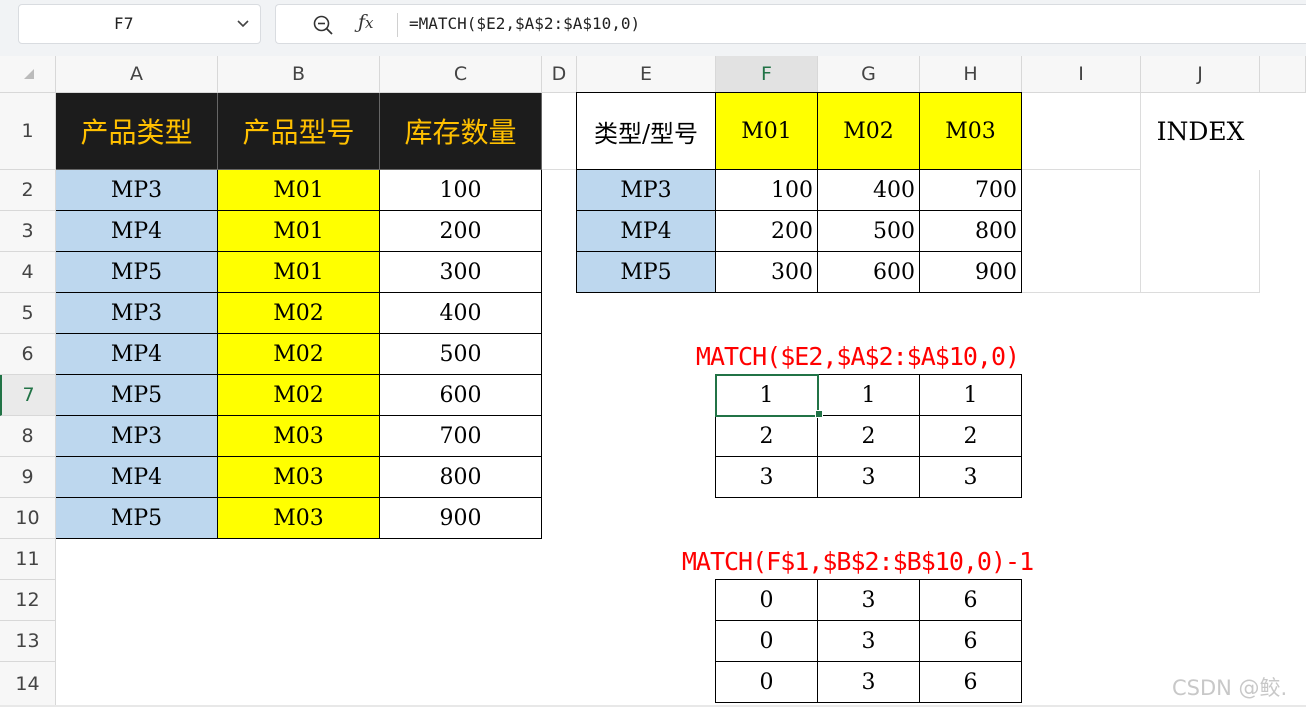 The image size is (1306, 707). Describe the element at coordinates (646, 74) in the screenshot. I see `column-header-e: E` at that location.